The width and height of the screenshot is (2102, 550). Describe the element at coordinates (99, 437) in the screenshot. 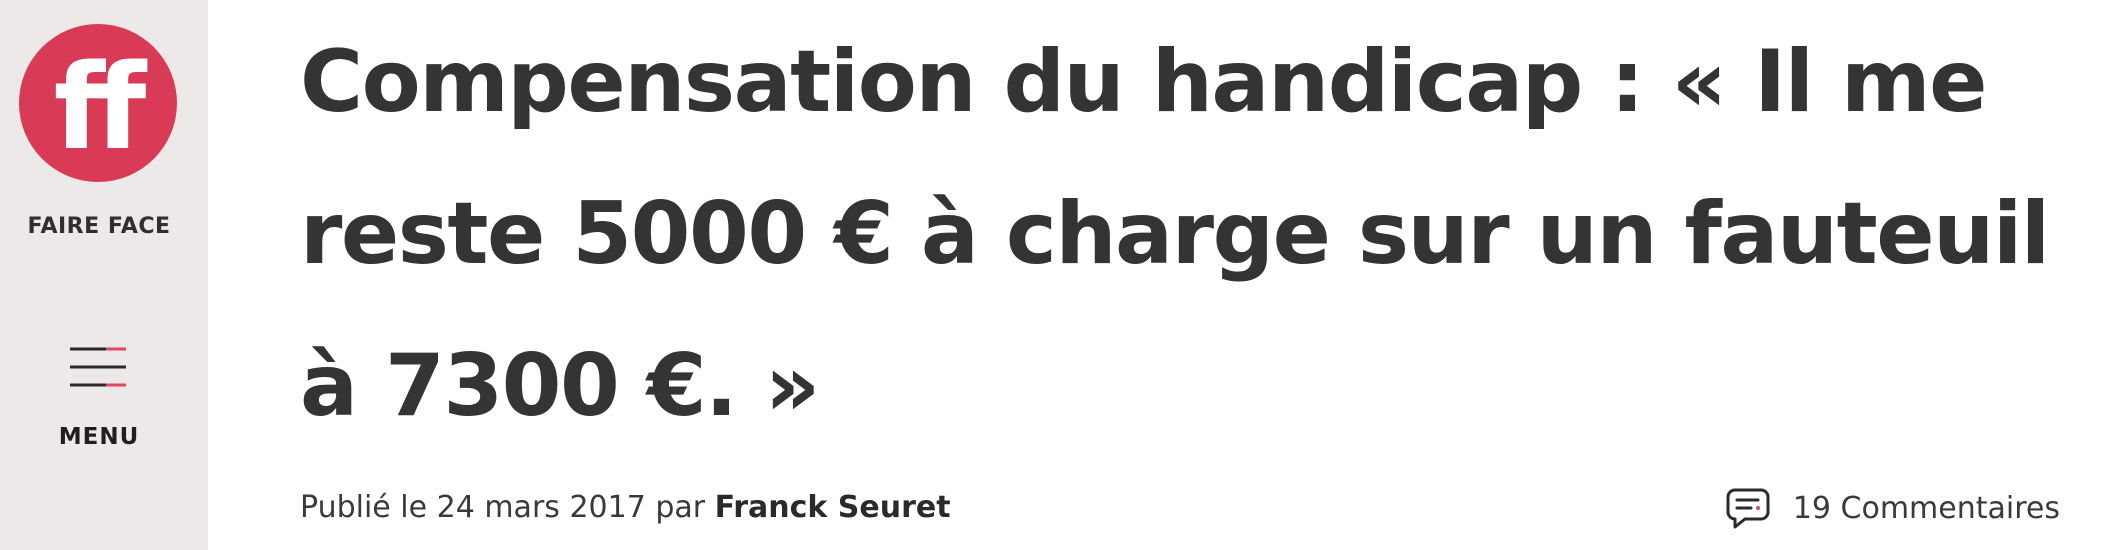

I see `menu-label: MENU` at that location.